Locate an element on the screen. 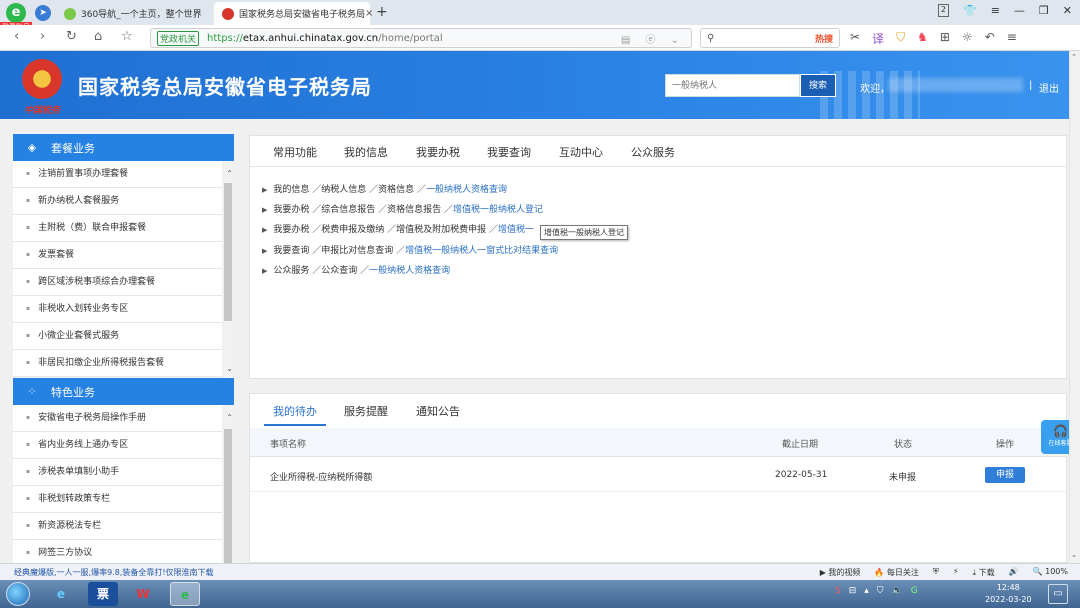  tray-network-icon: ⊟ is located at coordinates (853, 591).